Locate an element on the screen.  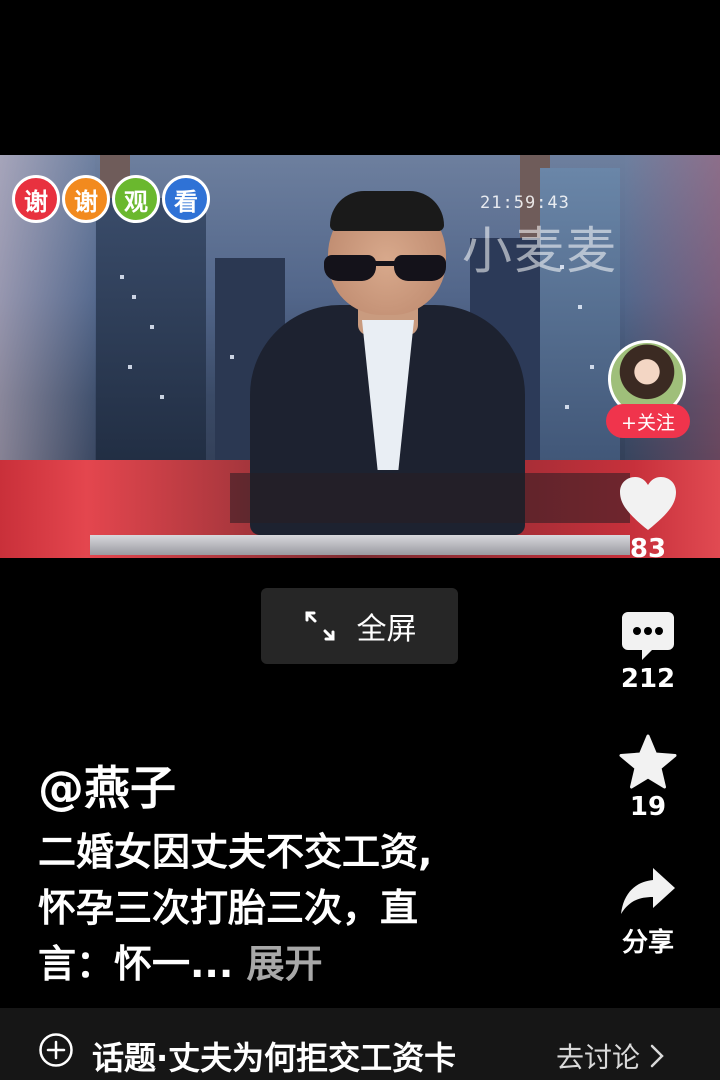
topic-title: 话题·丈夫为何拒交工资卡 is located at coordinates (274, 1056).